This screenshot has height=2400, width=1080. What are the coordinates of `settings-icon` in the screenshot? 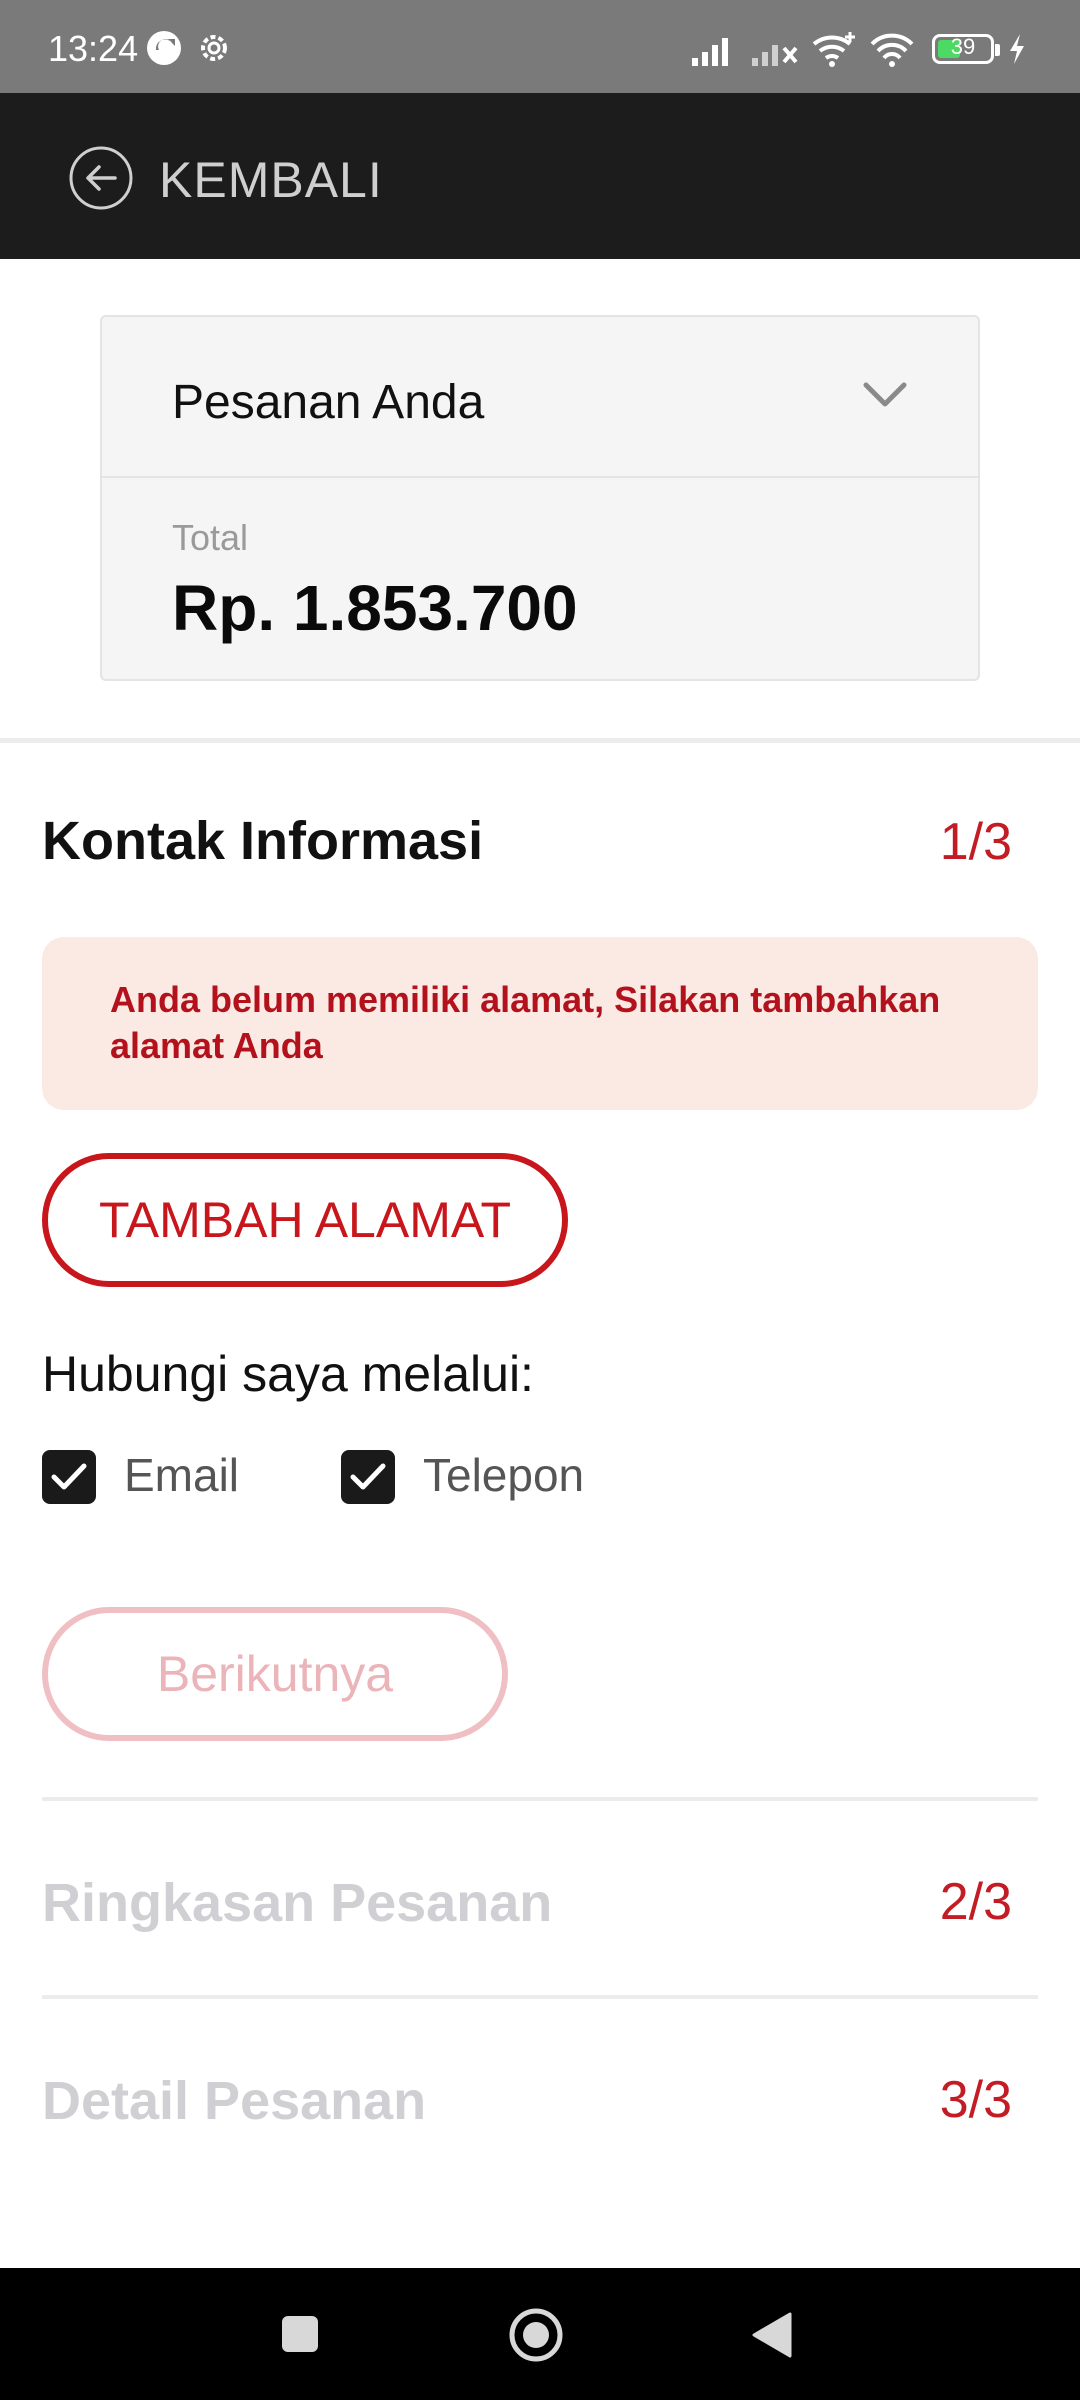 It's located at (214, 50).